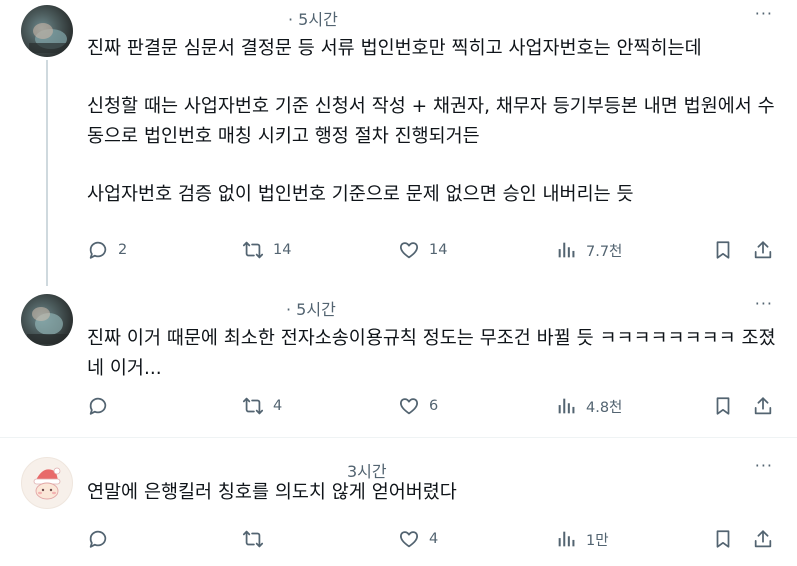  I want to click on reply-button: 2, so click(107, 250).